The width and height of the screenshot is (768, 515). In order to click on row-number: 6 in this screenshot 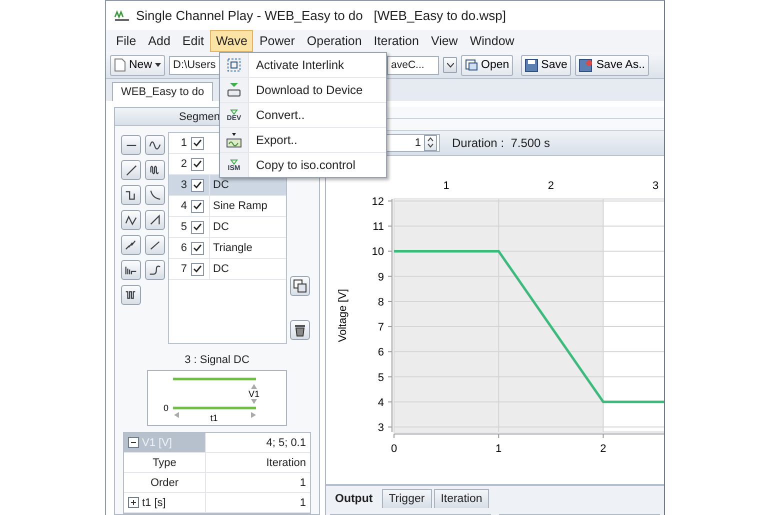, I will do `click(184, 248)`.